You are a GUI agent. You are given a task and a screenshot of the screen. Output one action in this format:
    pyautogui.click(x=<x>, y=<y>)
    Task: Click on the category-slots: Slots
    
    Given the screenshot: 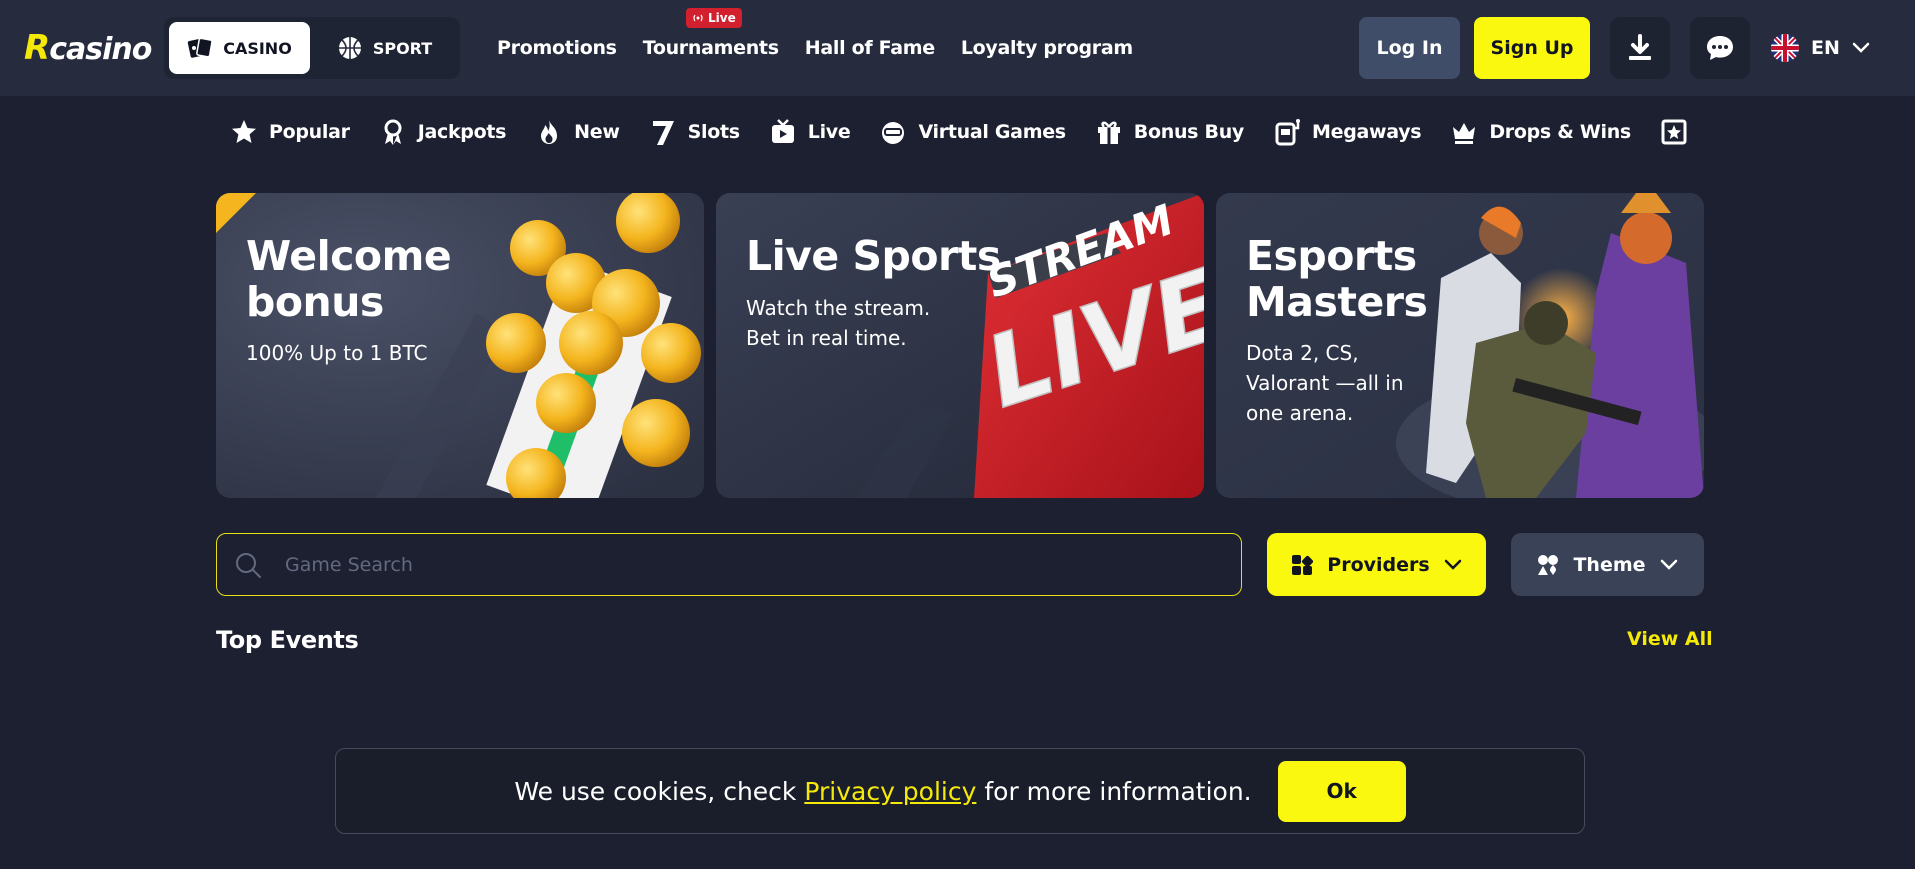 What is the action you would take?
    pyautogui.click(x=694, y=132)
    